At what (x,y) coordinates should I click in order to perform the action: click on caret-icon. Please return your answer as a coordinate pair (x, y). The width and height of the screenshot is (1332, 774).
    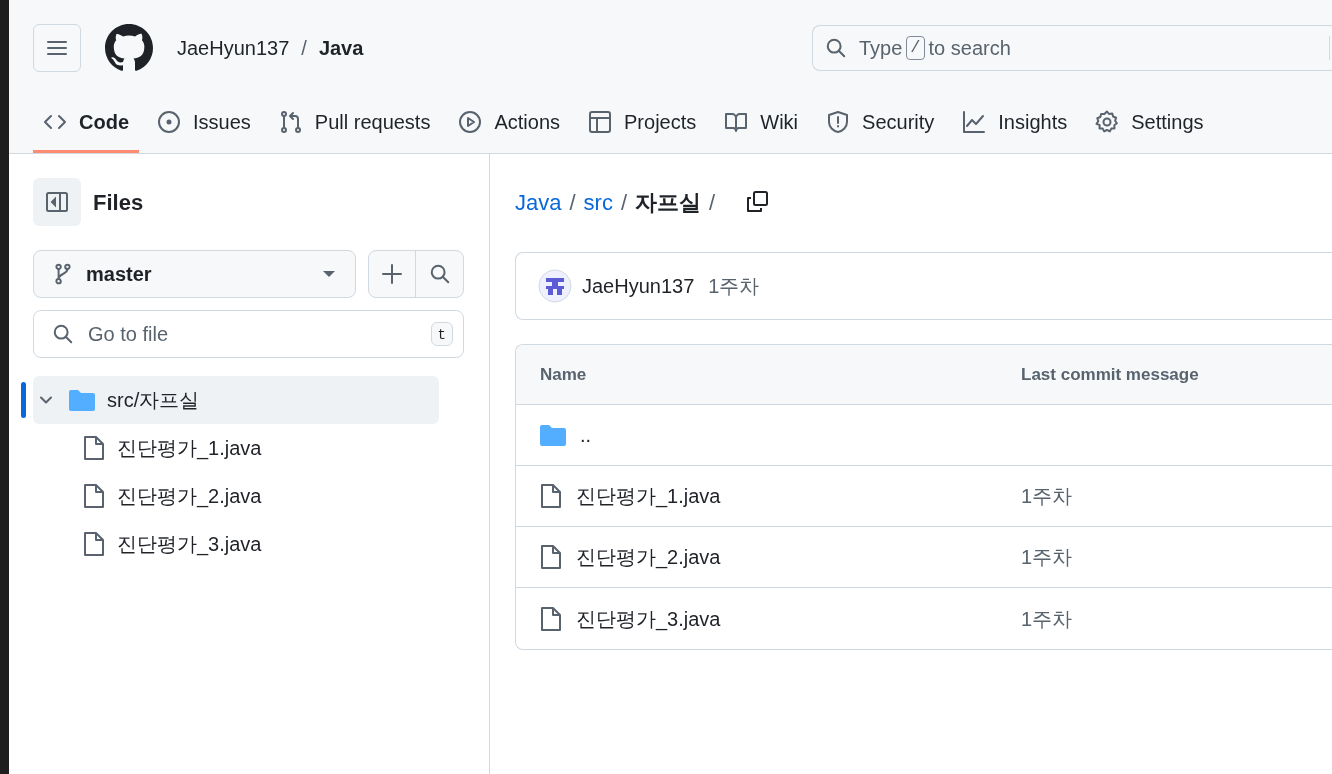
    Looking at the image, I should click on (329, 274).